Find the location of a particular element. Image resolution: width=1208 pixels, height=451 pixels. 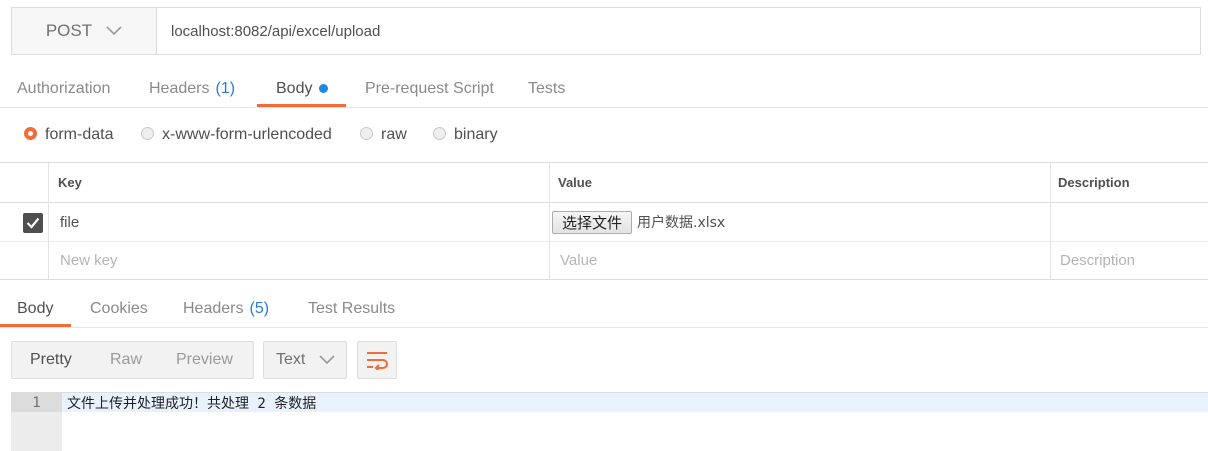

response-tabs: Body Cookies Headers (5) Test Results is located at coordinates (604, 309).